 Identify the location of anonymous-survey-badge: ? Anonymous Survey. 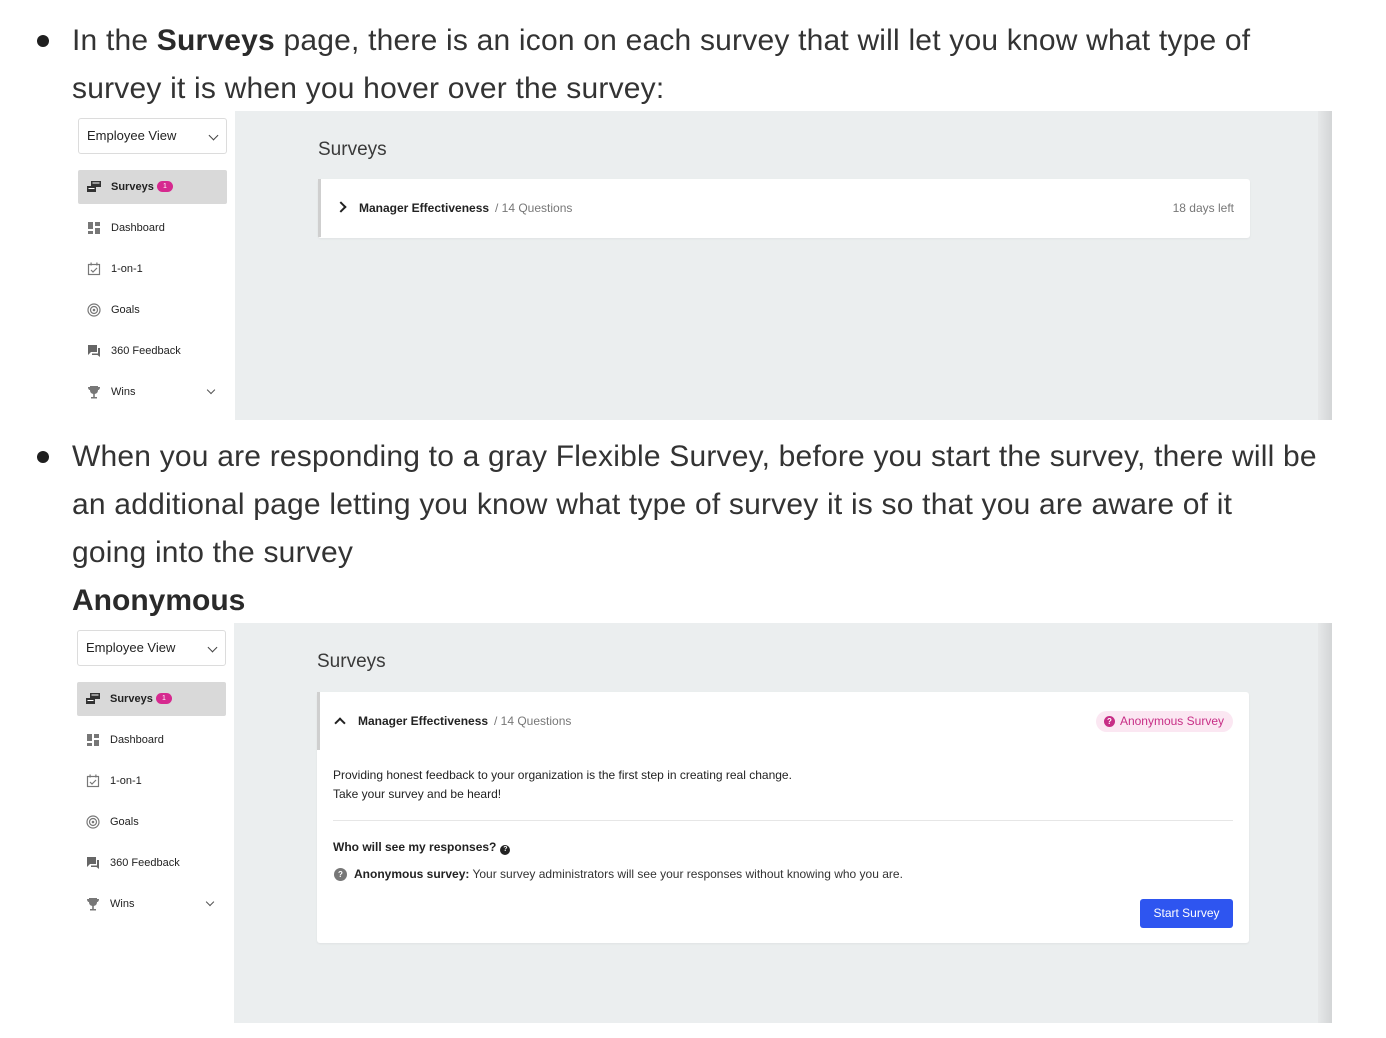
(1164, 721).